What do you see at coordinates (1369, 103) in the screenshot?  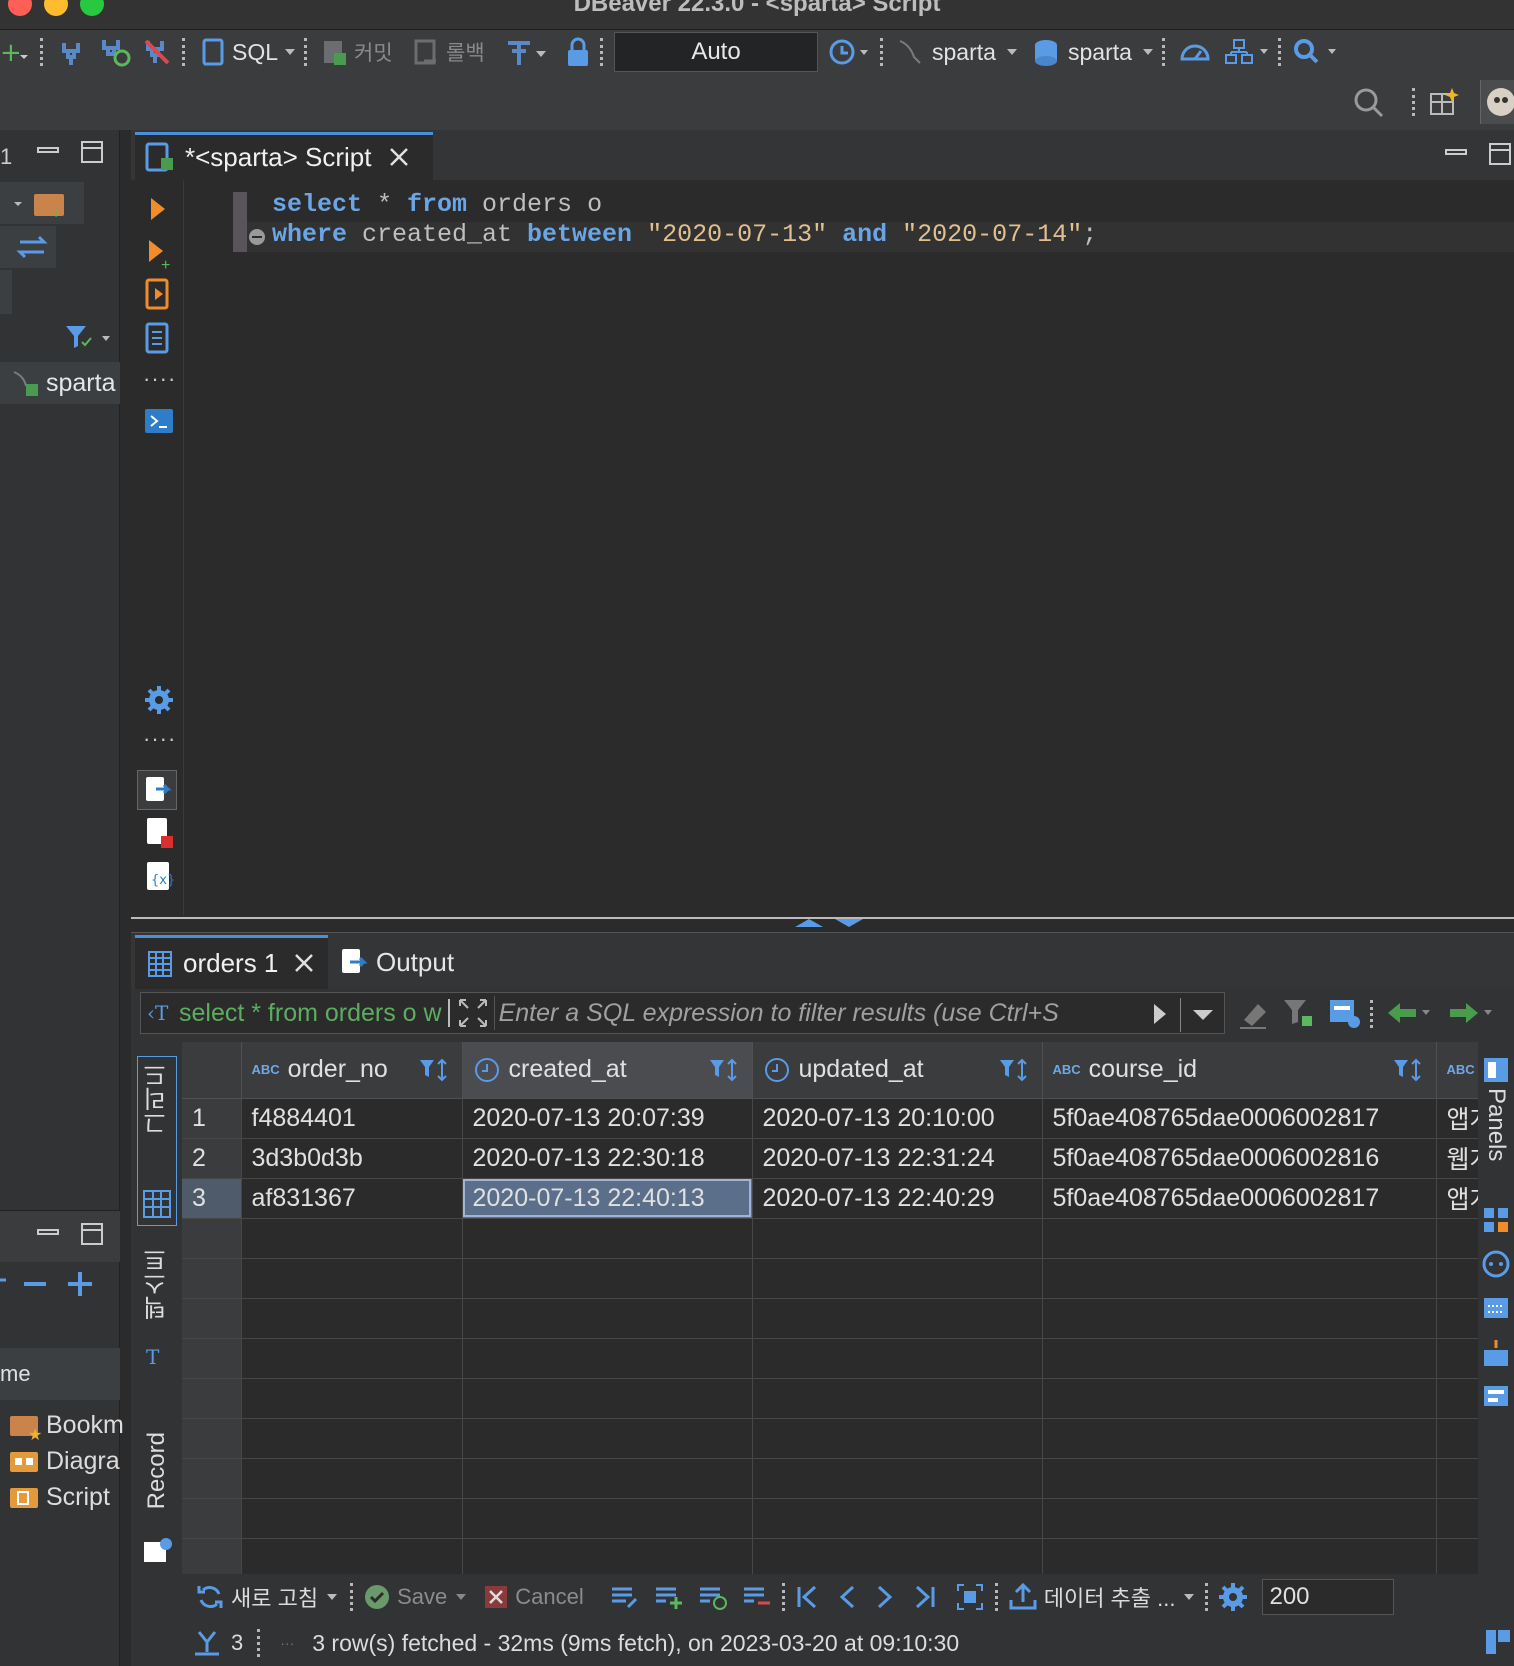 I see `global-search-icon` at bounding box center [1369, 103].